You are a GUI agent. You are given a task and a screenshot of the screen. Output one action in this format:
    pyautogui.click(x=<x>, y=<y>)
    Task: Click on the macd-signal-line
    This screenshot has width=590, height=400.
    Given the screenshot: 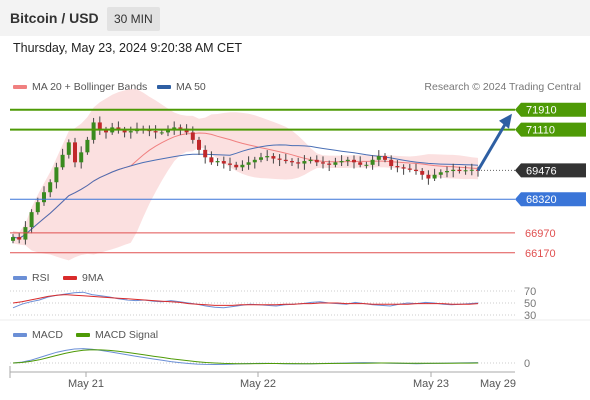 What is the action you would take?
    pyautogui.click(x=245, y=357)
    